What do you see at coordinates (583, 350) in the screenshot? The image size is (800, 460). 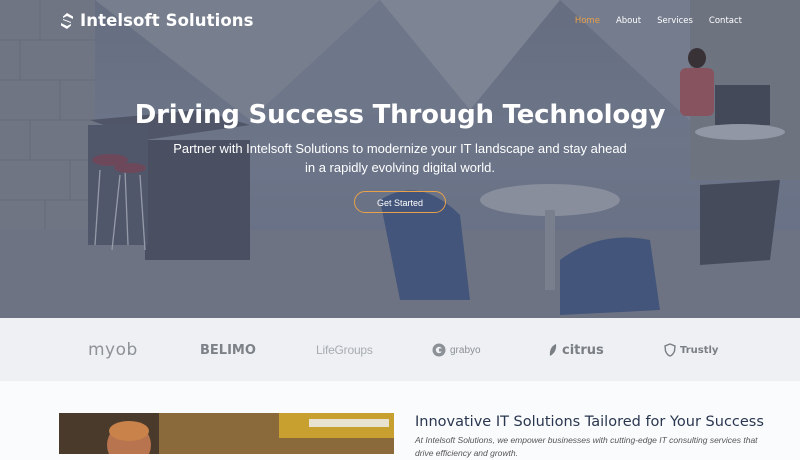 I see `client-logo-label: citrus` at bounding box center [583, 350].